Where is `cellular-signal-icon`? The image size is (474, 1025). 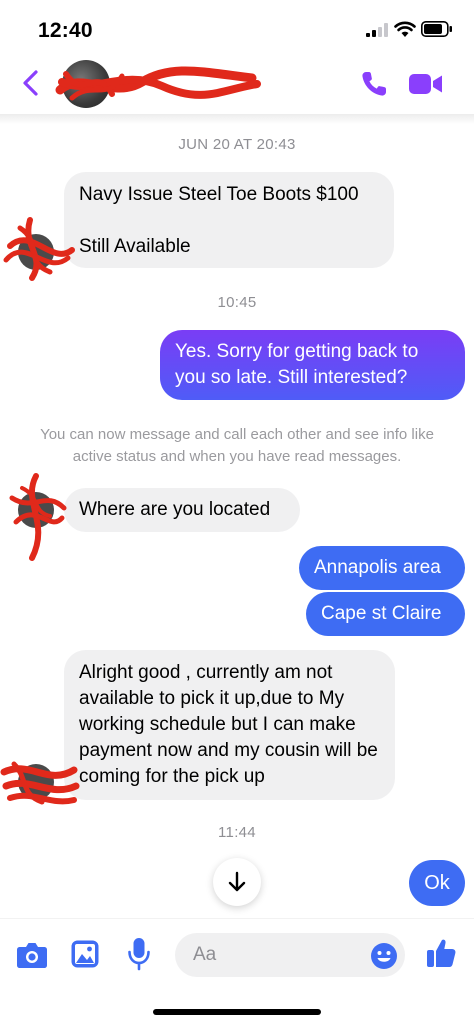
cellular-signal-icon is located at coordinates (377, 30).